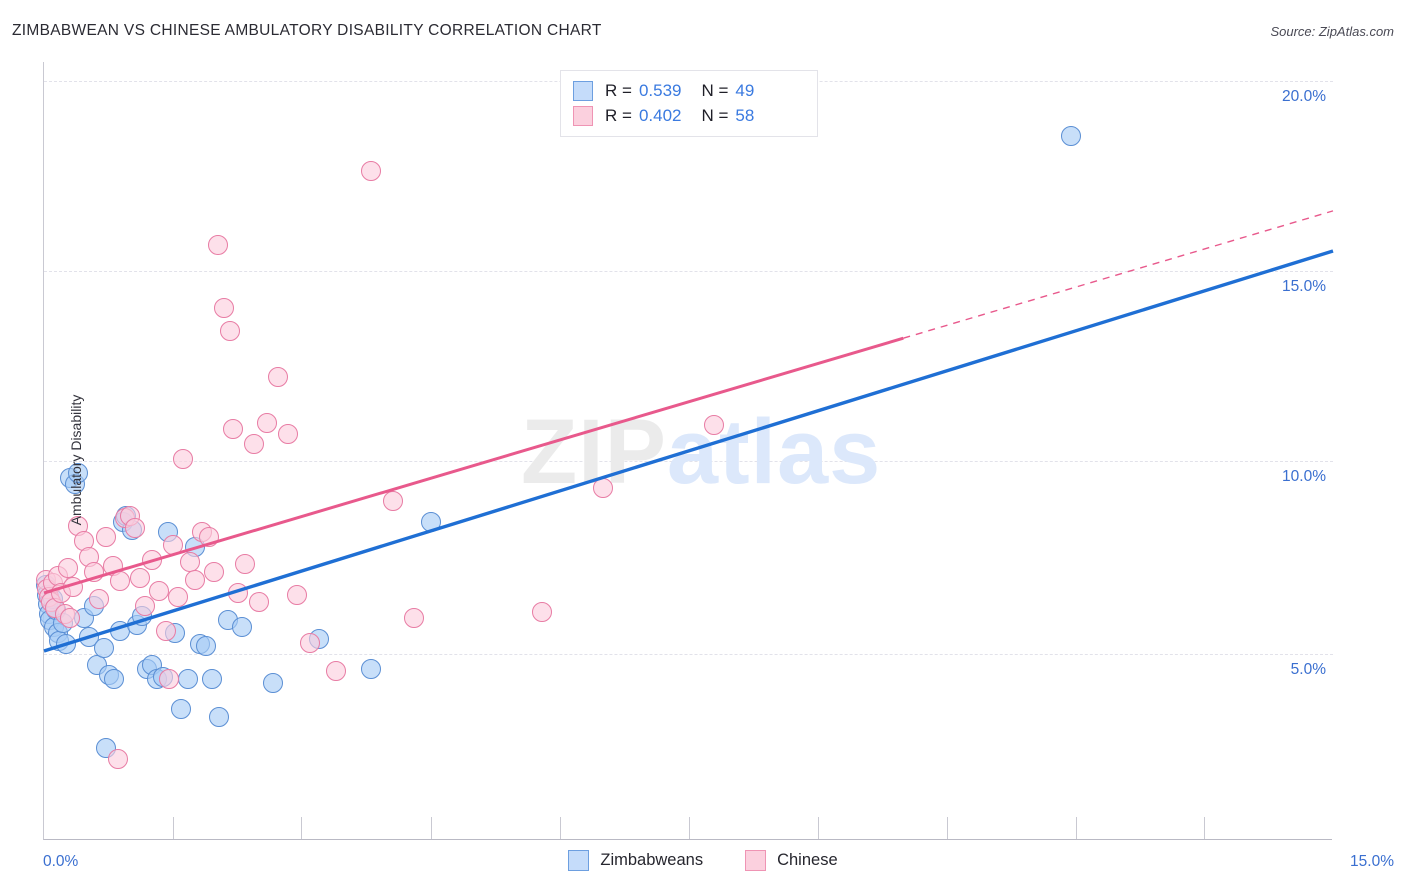 The width and height of the screenshot is (1406, 892). I want to click on series-legend-item-zimbabweans: Zimbabweans, so click(635, 860).